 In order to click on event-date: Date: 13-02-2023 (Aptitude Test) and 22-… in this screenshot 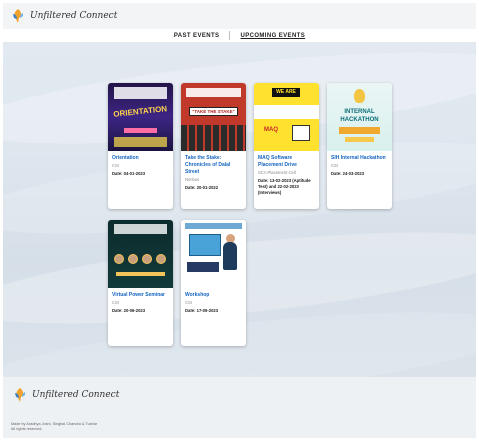, I will do `click(284, 186)`.